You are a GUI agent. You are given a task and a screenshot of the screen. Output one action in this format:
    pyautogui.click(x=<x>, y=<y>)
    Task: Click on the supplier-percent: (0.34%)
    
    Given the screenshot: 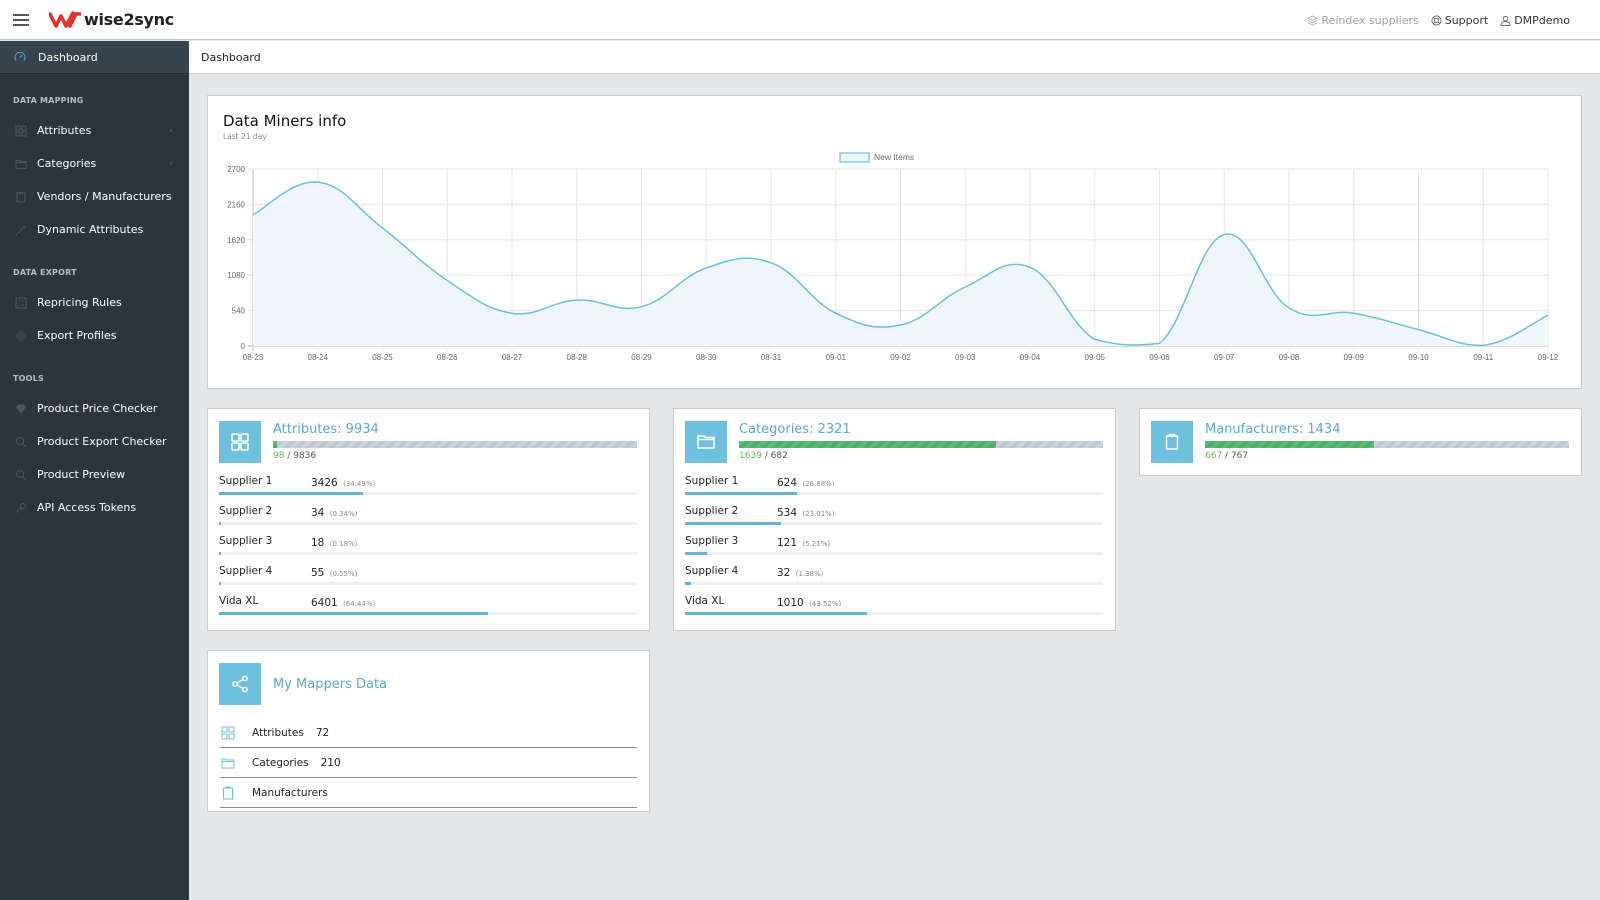 What is the action you would take?
    pyautogui.click(x=343, y=514)
    